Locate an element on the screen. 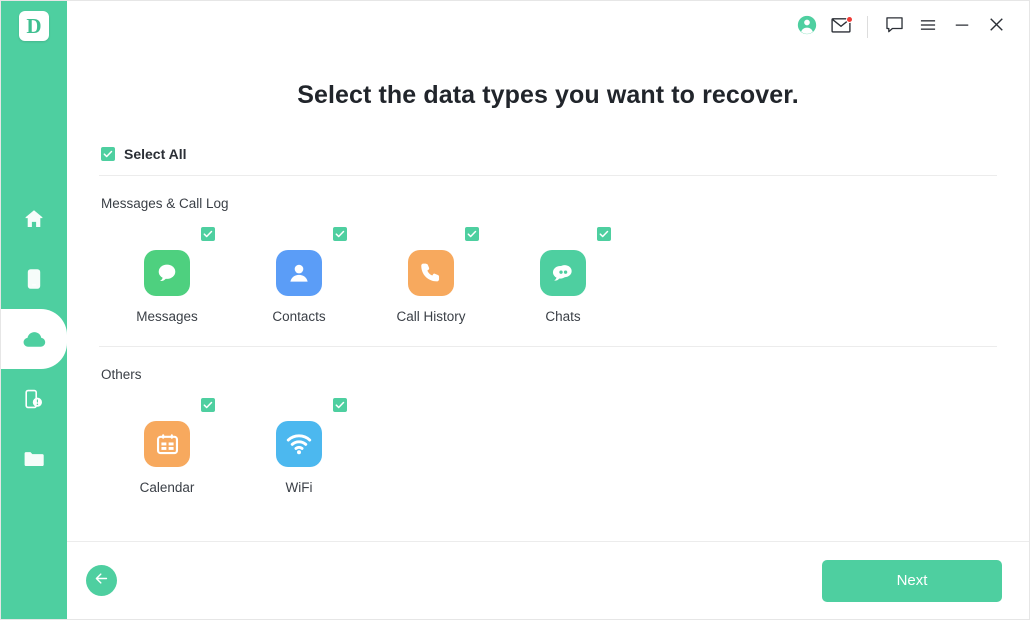 This screenshot has width=1030, height=620. app-logo: D is located at coordinates (34, 26).